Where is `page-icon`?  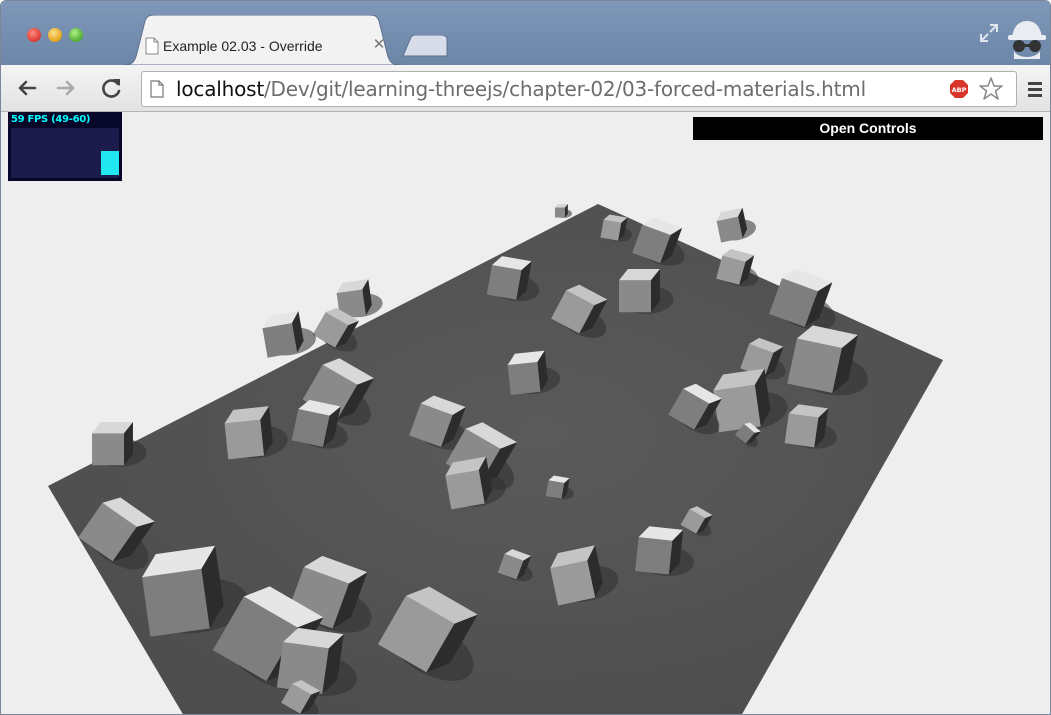 page-icon is located at coordinates (152, 46).